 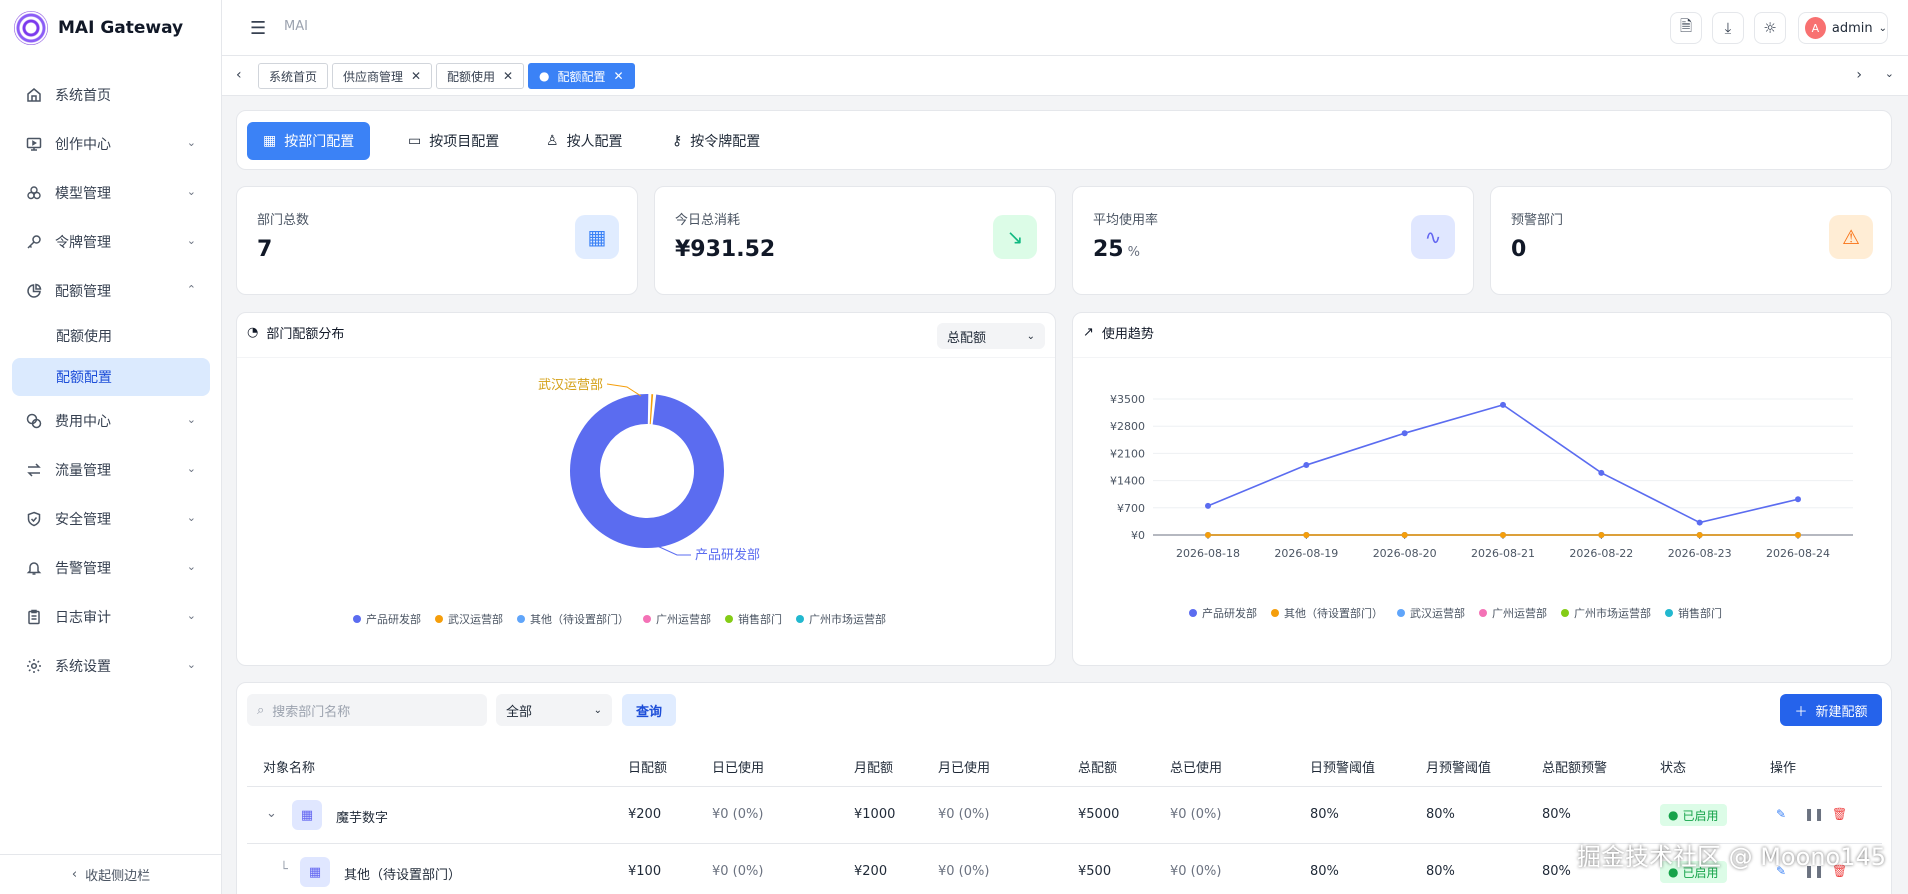 I want to click on expand-icon: ⌄, so click(x=271, y=813).